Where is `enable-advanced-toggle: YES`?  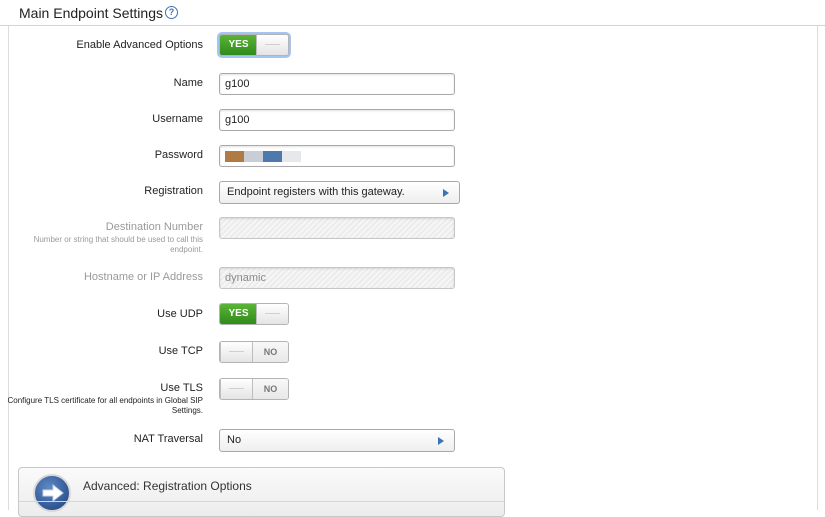
enable-advanced-toggle: YES is located at coordinates (254, 45).